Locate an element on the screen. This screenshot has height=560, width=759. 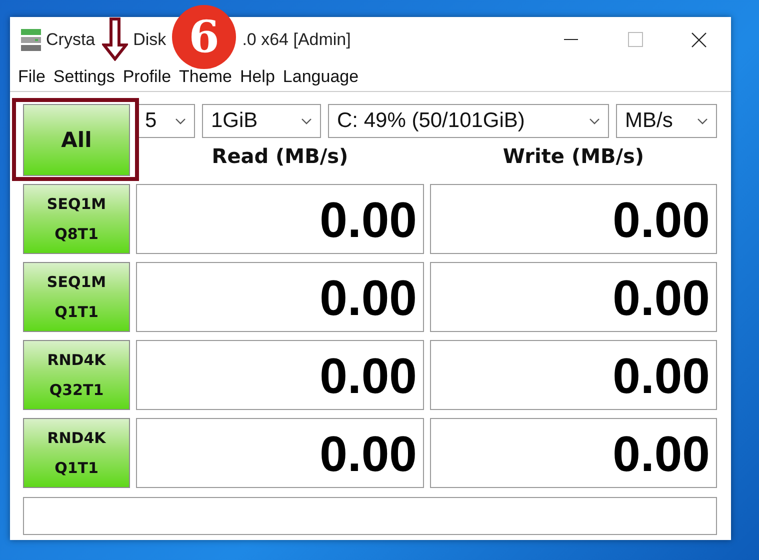
test-button: RND4K Q32T1 is located at coordinates (76, 375).